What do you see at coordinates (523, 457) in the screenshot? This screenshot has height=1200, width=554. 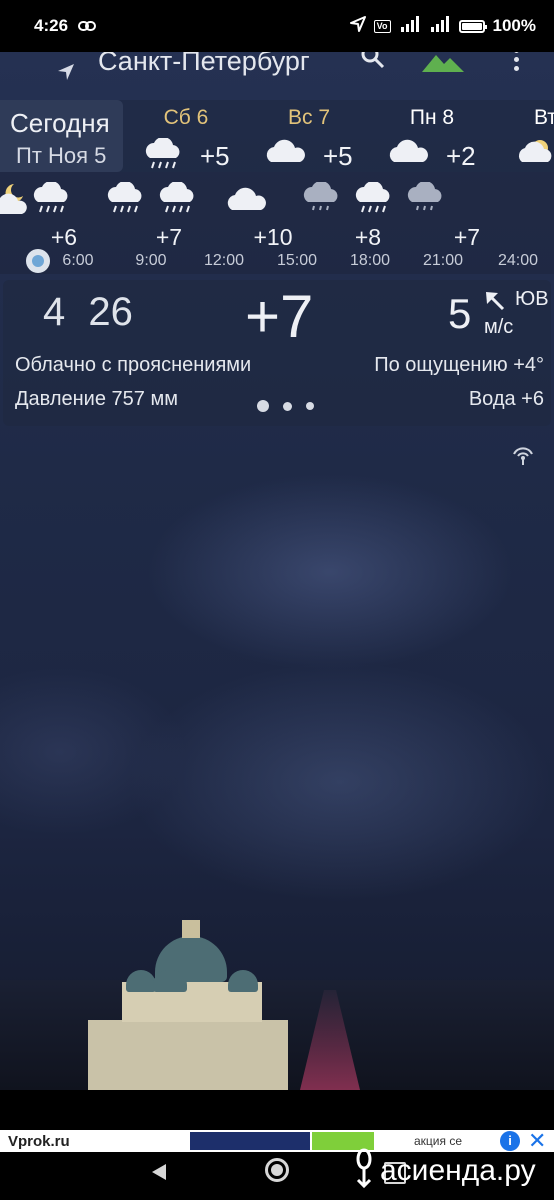 I see `radar-icon` at bounding box center [523, 457].